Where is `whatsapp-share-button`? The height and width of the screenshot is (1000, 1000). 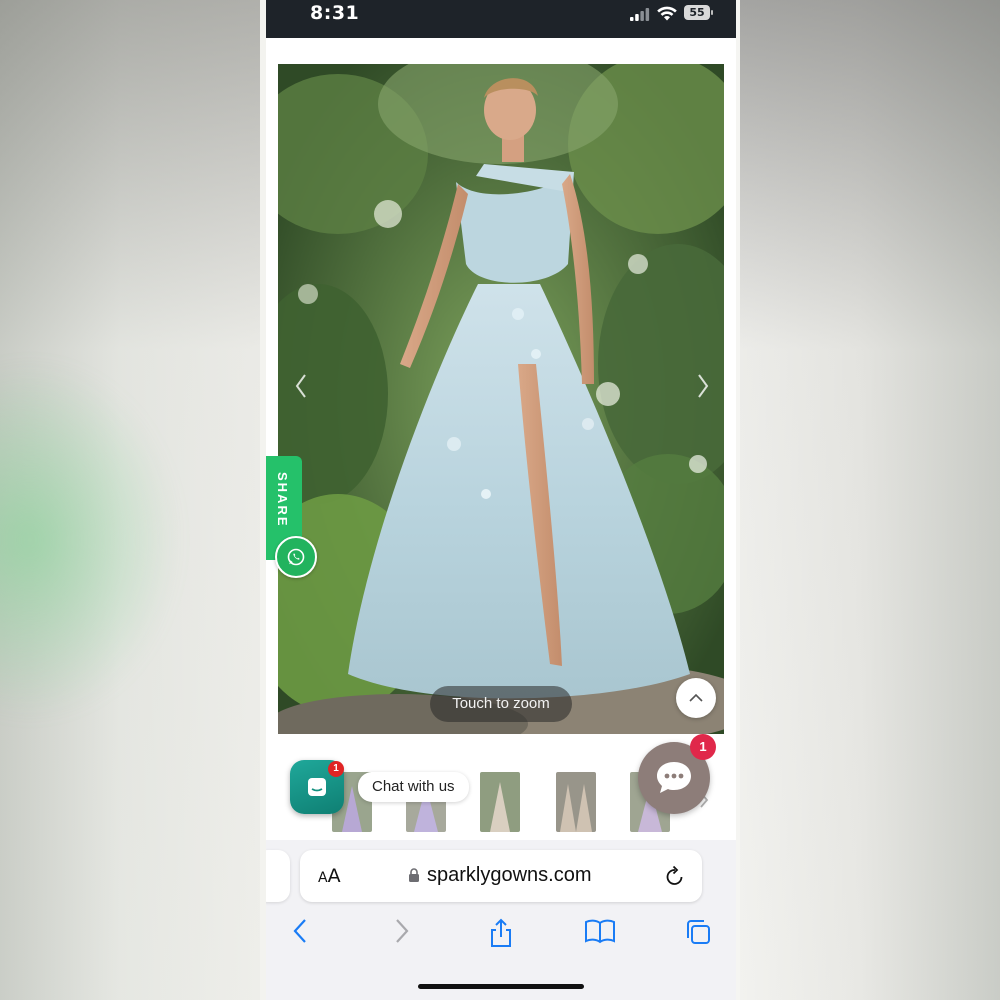 whatsapp-share-button is located at coordinates (296, 557).